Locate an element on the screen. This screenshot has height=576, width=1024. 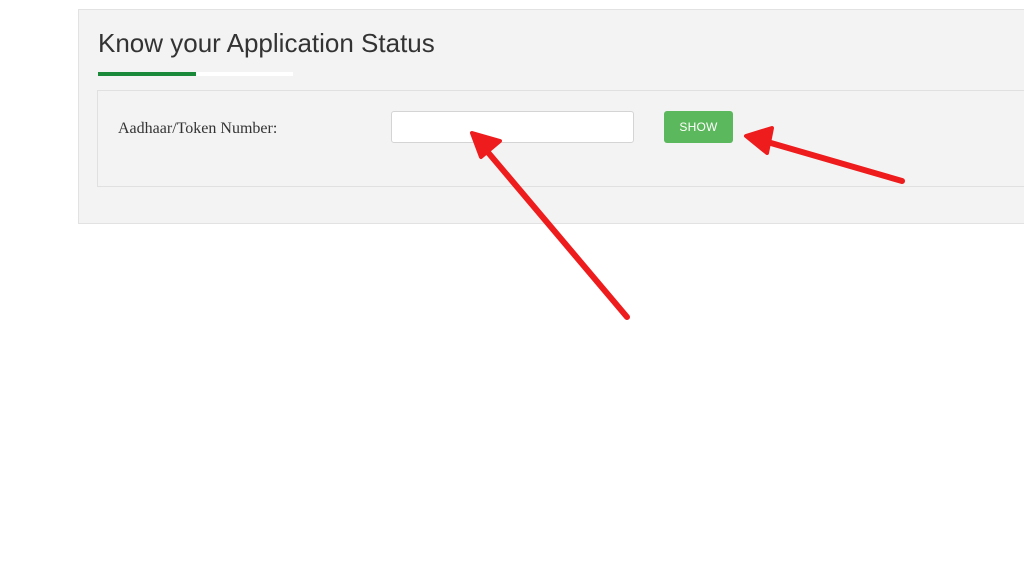
title-underline is located at coordinates (195, 74).